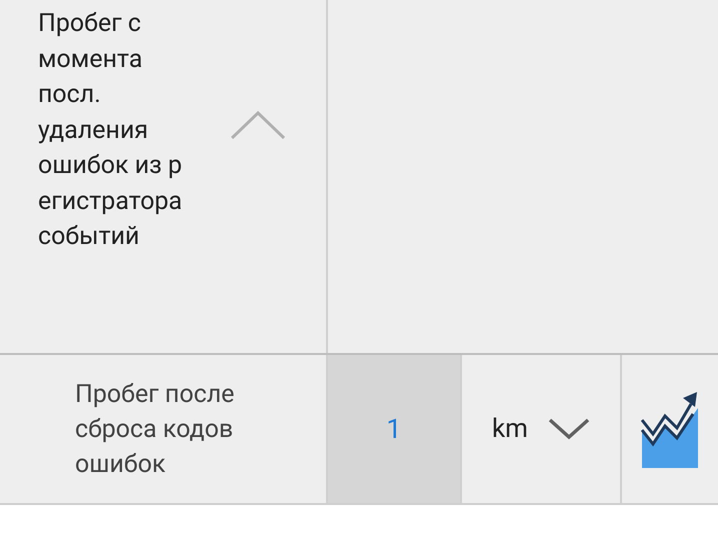 The image size is (718, 539). I want to click on chart-button, so click(670, 429).